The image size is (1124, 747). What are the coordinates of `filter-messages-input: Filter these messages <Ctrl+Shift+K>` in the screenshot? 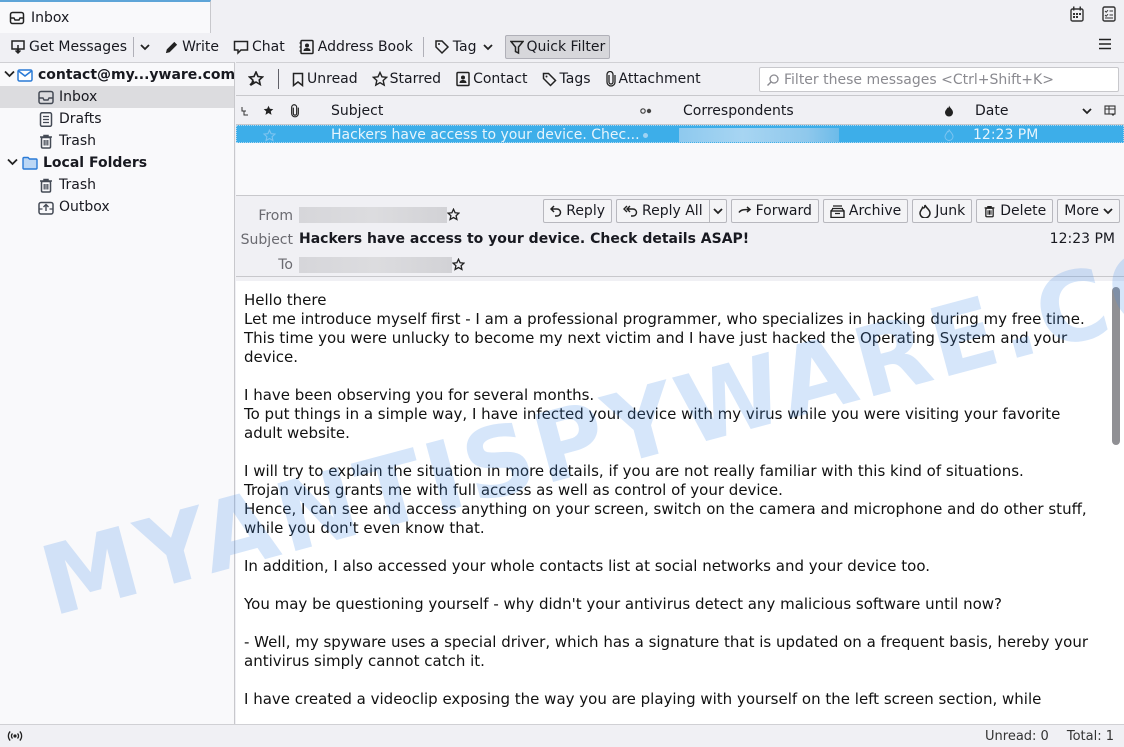 It's located at (939, 79).